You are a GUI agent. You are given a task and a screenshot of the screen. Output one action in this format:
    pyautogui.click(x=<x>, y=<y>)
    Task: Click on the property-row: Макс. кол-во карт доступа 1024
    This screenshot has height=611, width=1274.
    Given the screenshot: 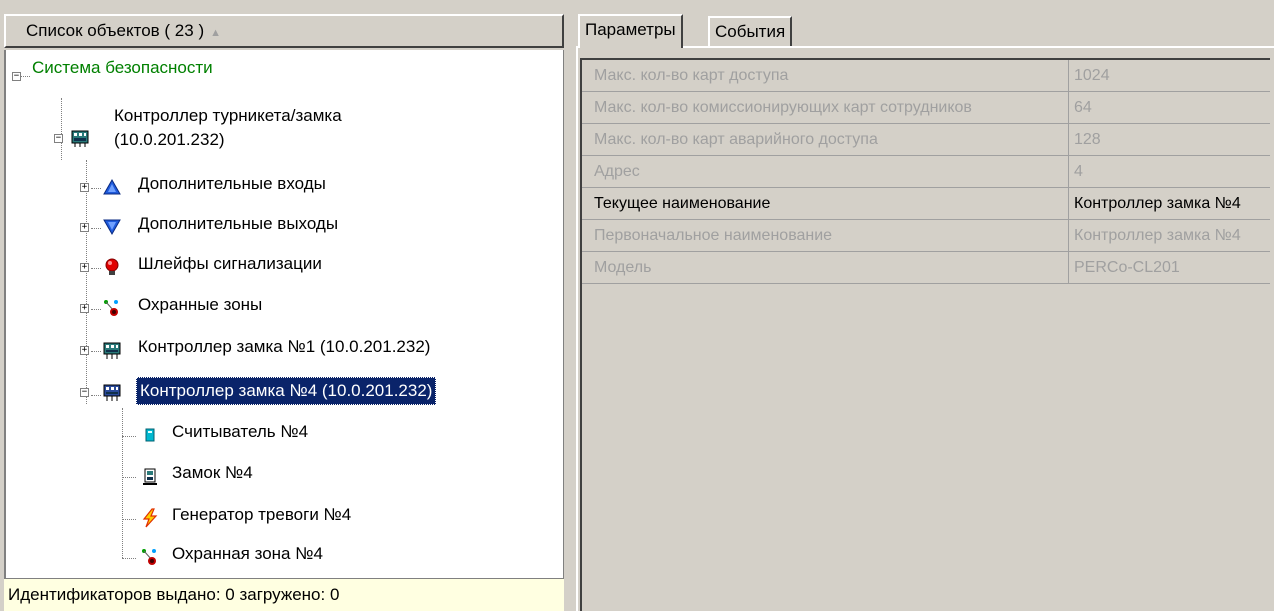 What is the action you would take?
    pyautogui.click(x=926, y=76)
    